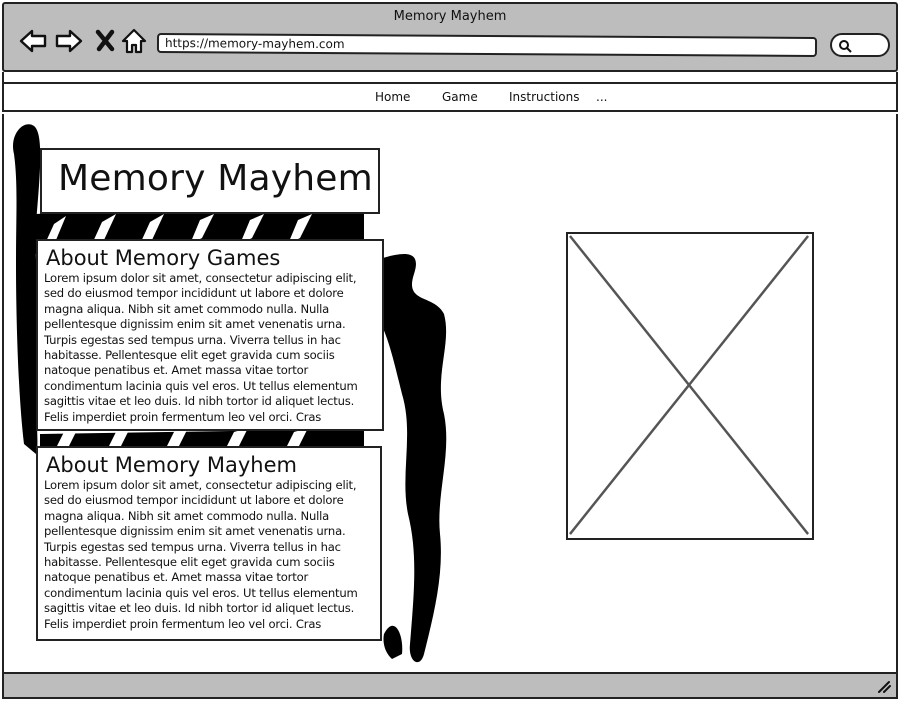 This screenshot has height=701, width=900. I want to click on resize-grip-icon, so click(884, 686).